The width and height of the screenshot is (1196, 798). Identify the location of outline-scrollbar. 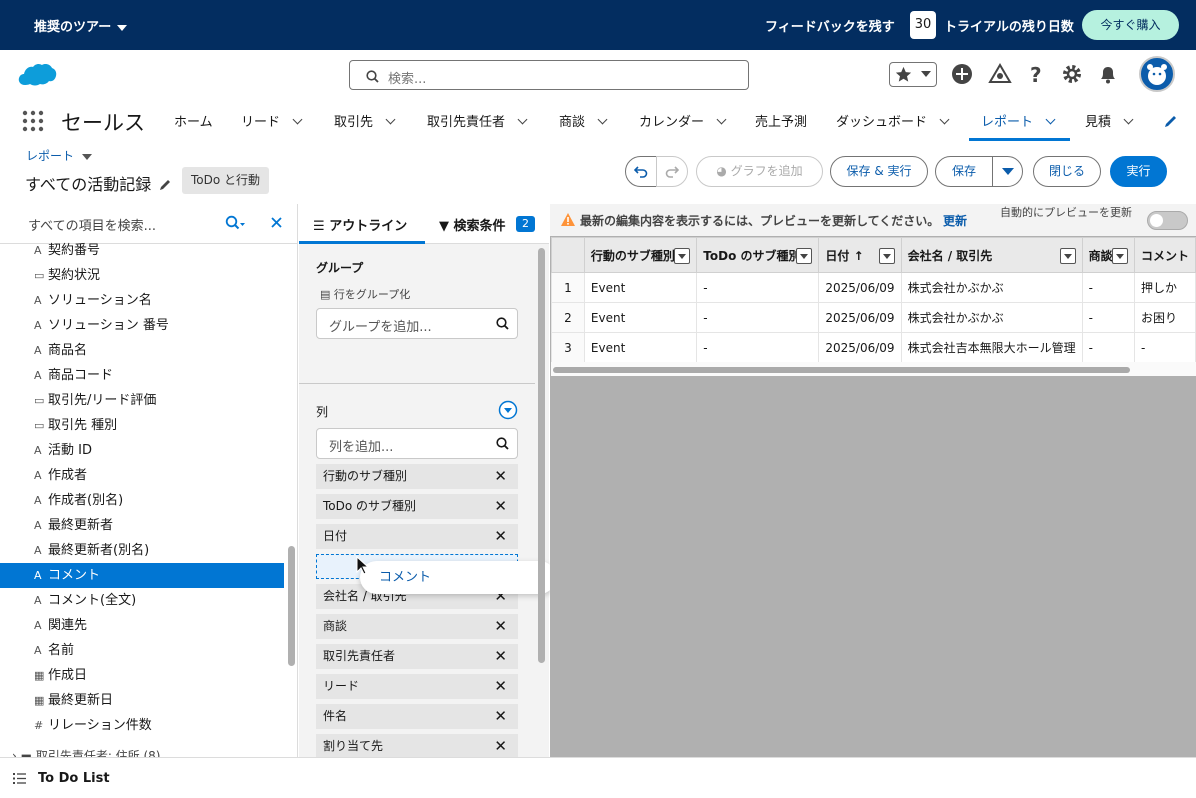
(541, 455).